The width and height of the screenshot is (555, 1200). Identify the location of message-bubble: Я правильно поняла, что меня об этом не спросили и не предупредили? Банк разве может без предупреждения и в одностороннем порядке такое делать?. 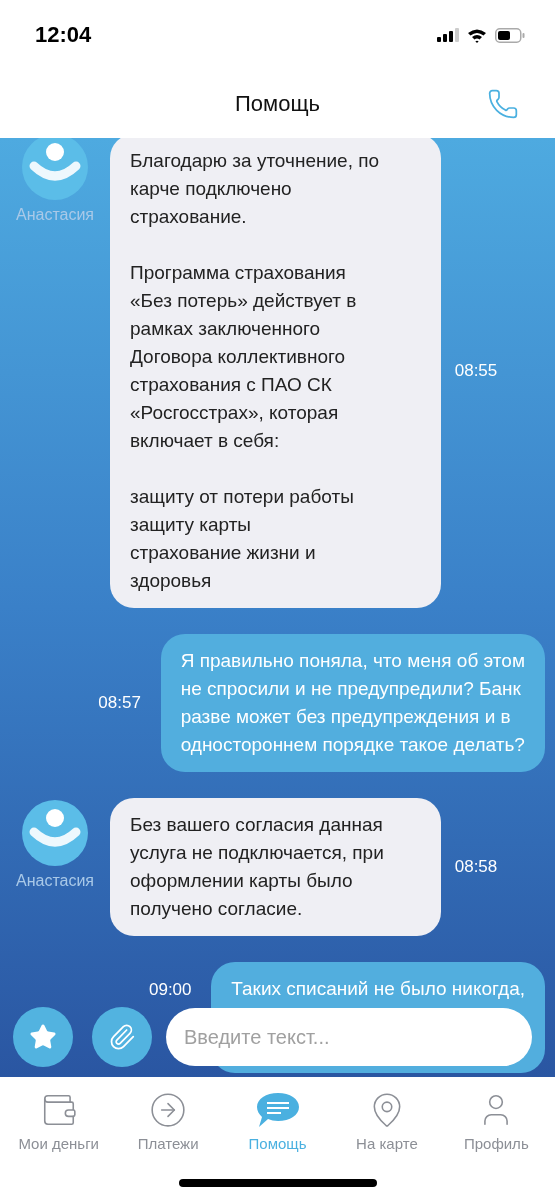
(352, 703).